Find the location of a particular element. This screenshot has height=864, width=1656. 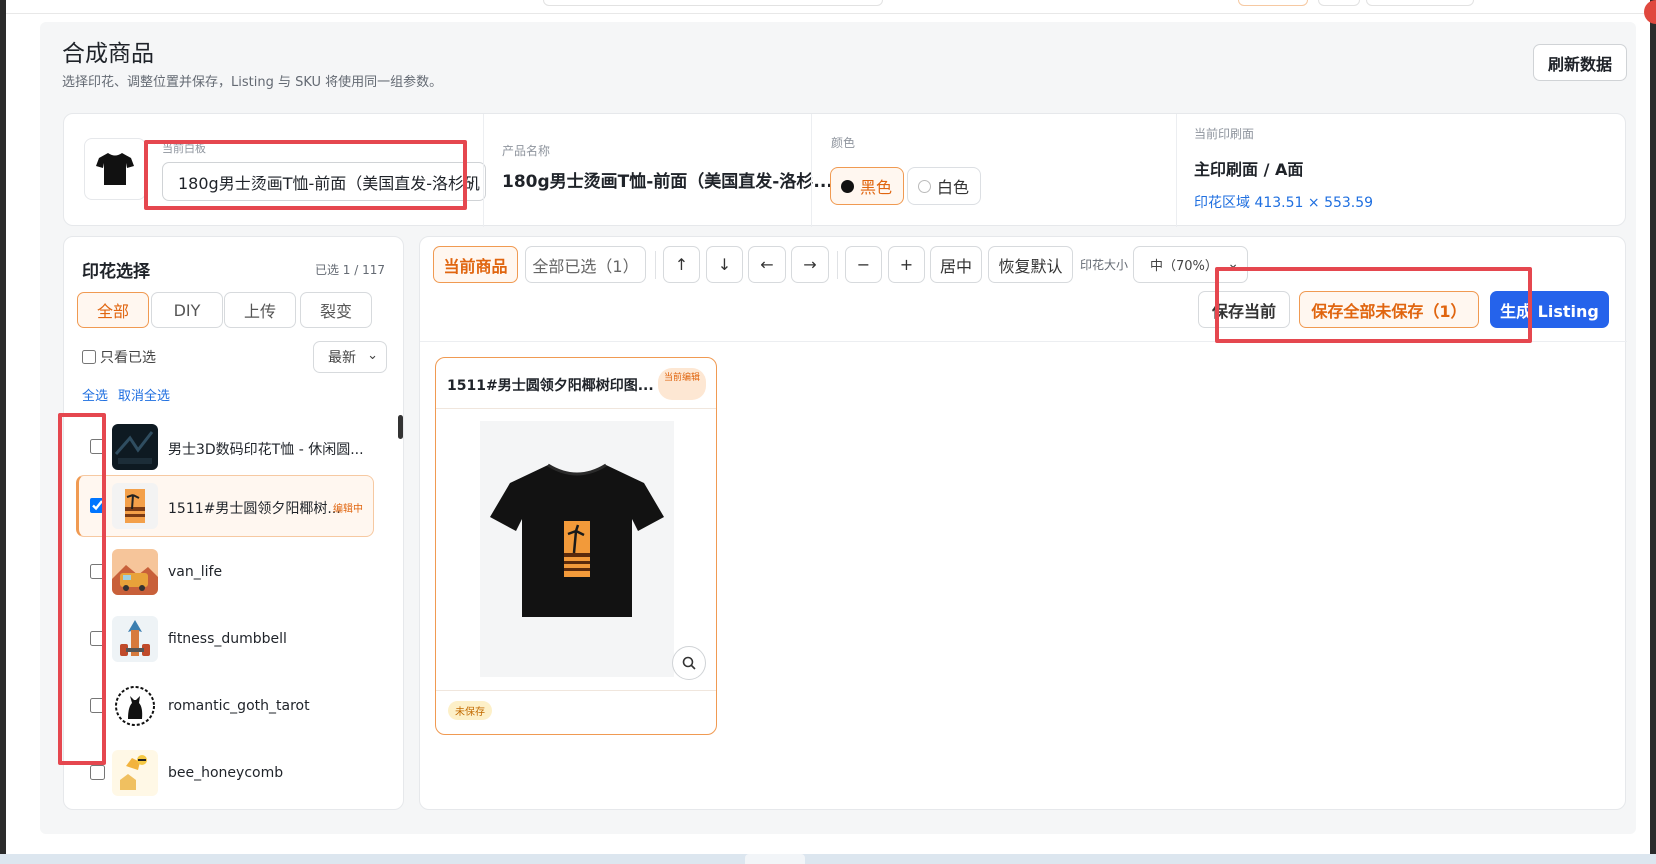

list-item: van_life is located at coordinates (225, 573).